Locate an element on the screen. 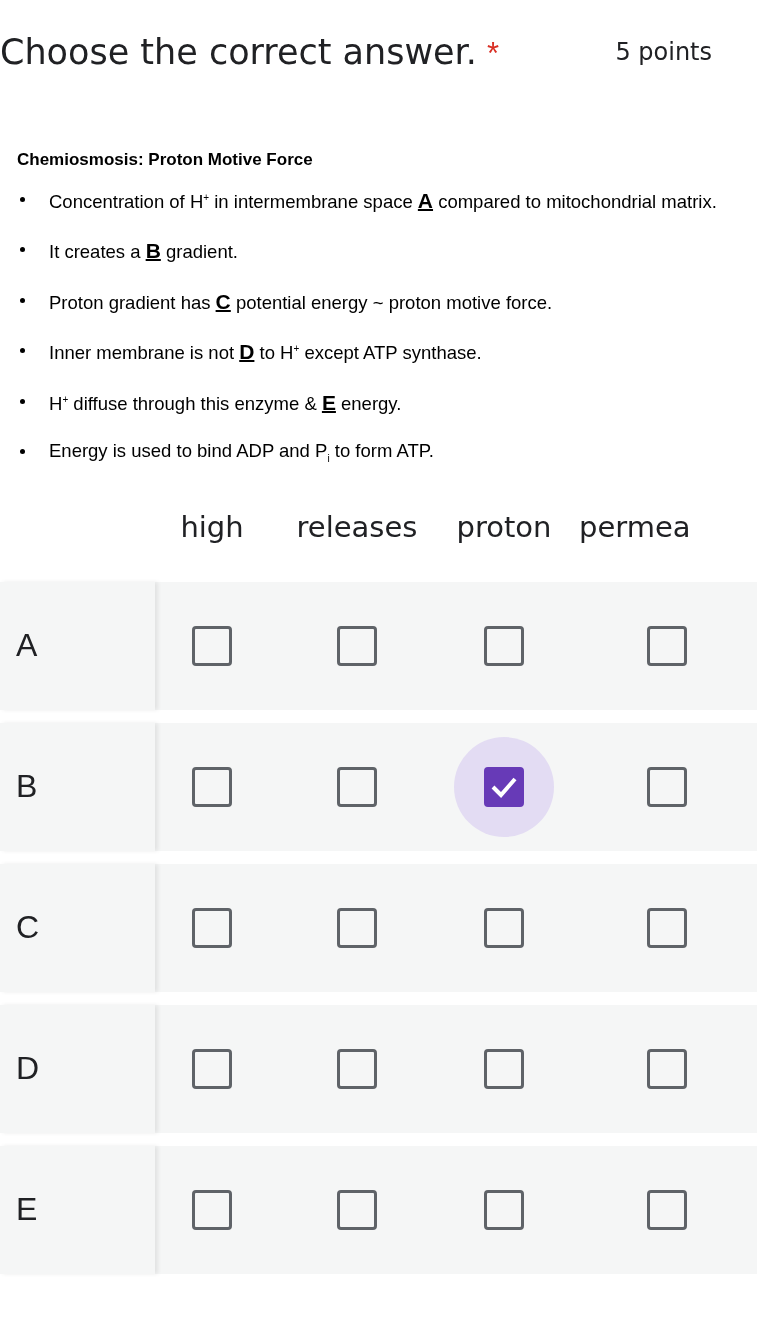 Image resolution: width=757 pixels, height=1336 pixels. column-heading: proton is located at coordinates (504, 527).